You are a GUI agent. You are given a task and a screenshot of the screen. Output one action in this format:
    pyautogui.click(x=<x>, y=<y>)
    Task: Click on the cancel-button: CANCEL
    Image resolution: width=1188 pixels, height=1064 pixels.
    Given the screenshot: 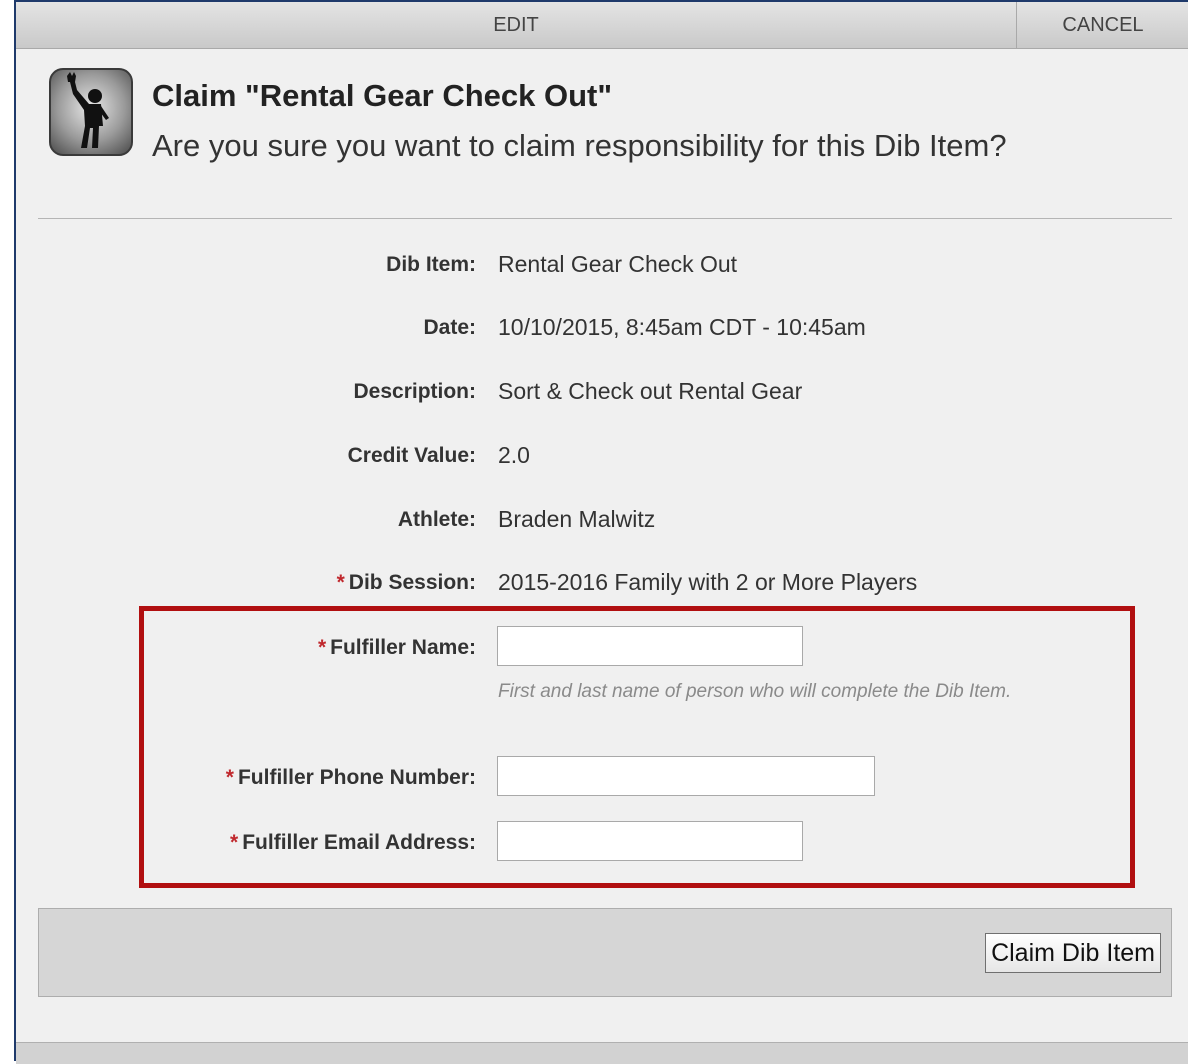 What is the action you would take?
    pyautogui.click(x=1102, y=25)
    